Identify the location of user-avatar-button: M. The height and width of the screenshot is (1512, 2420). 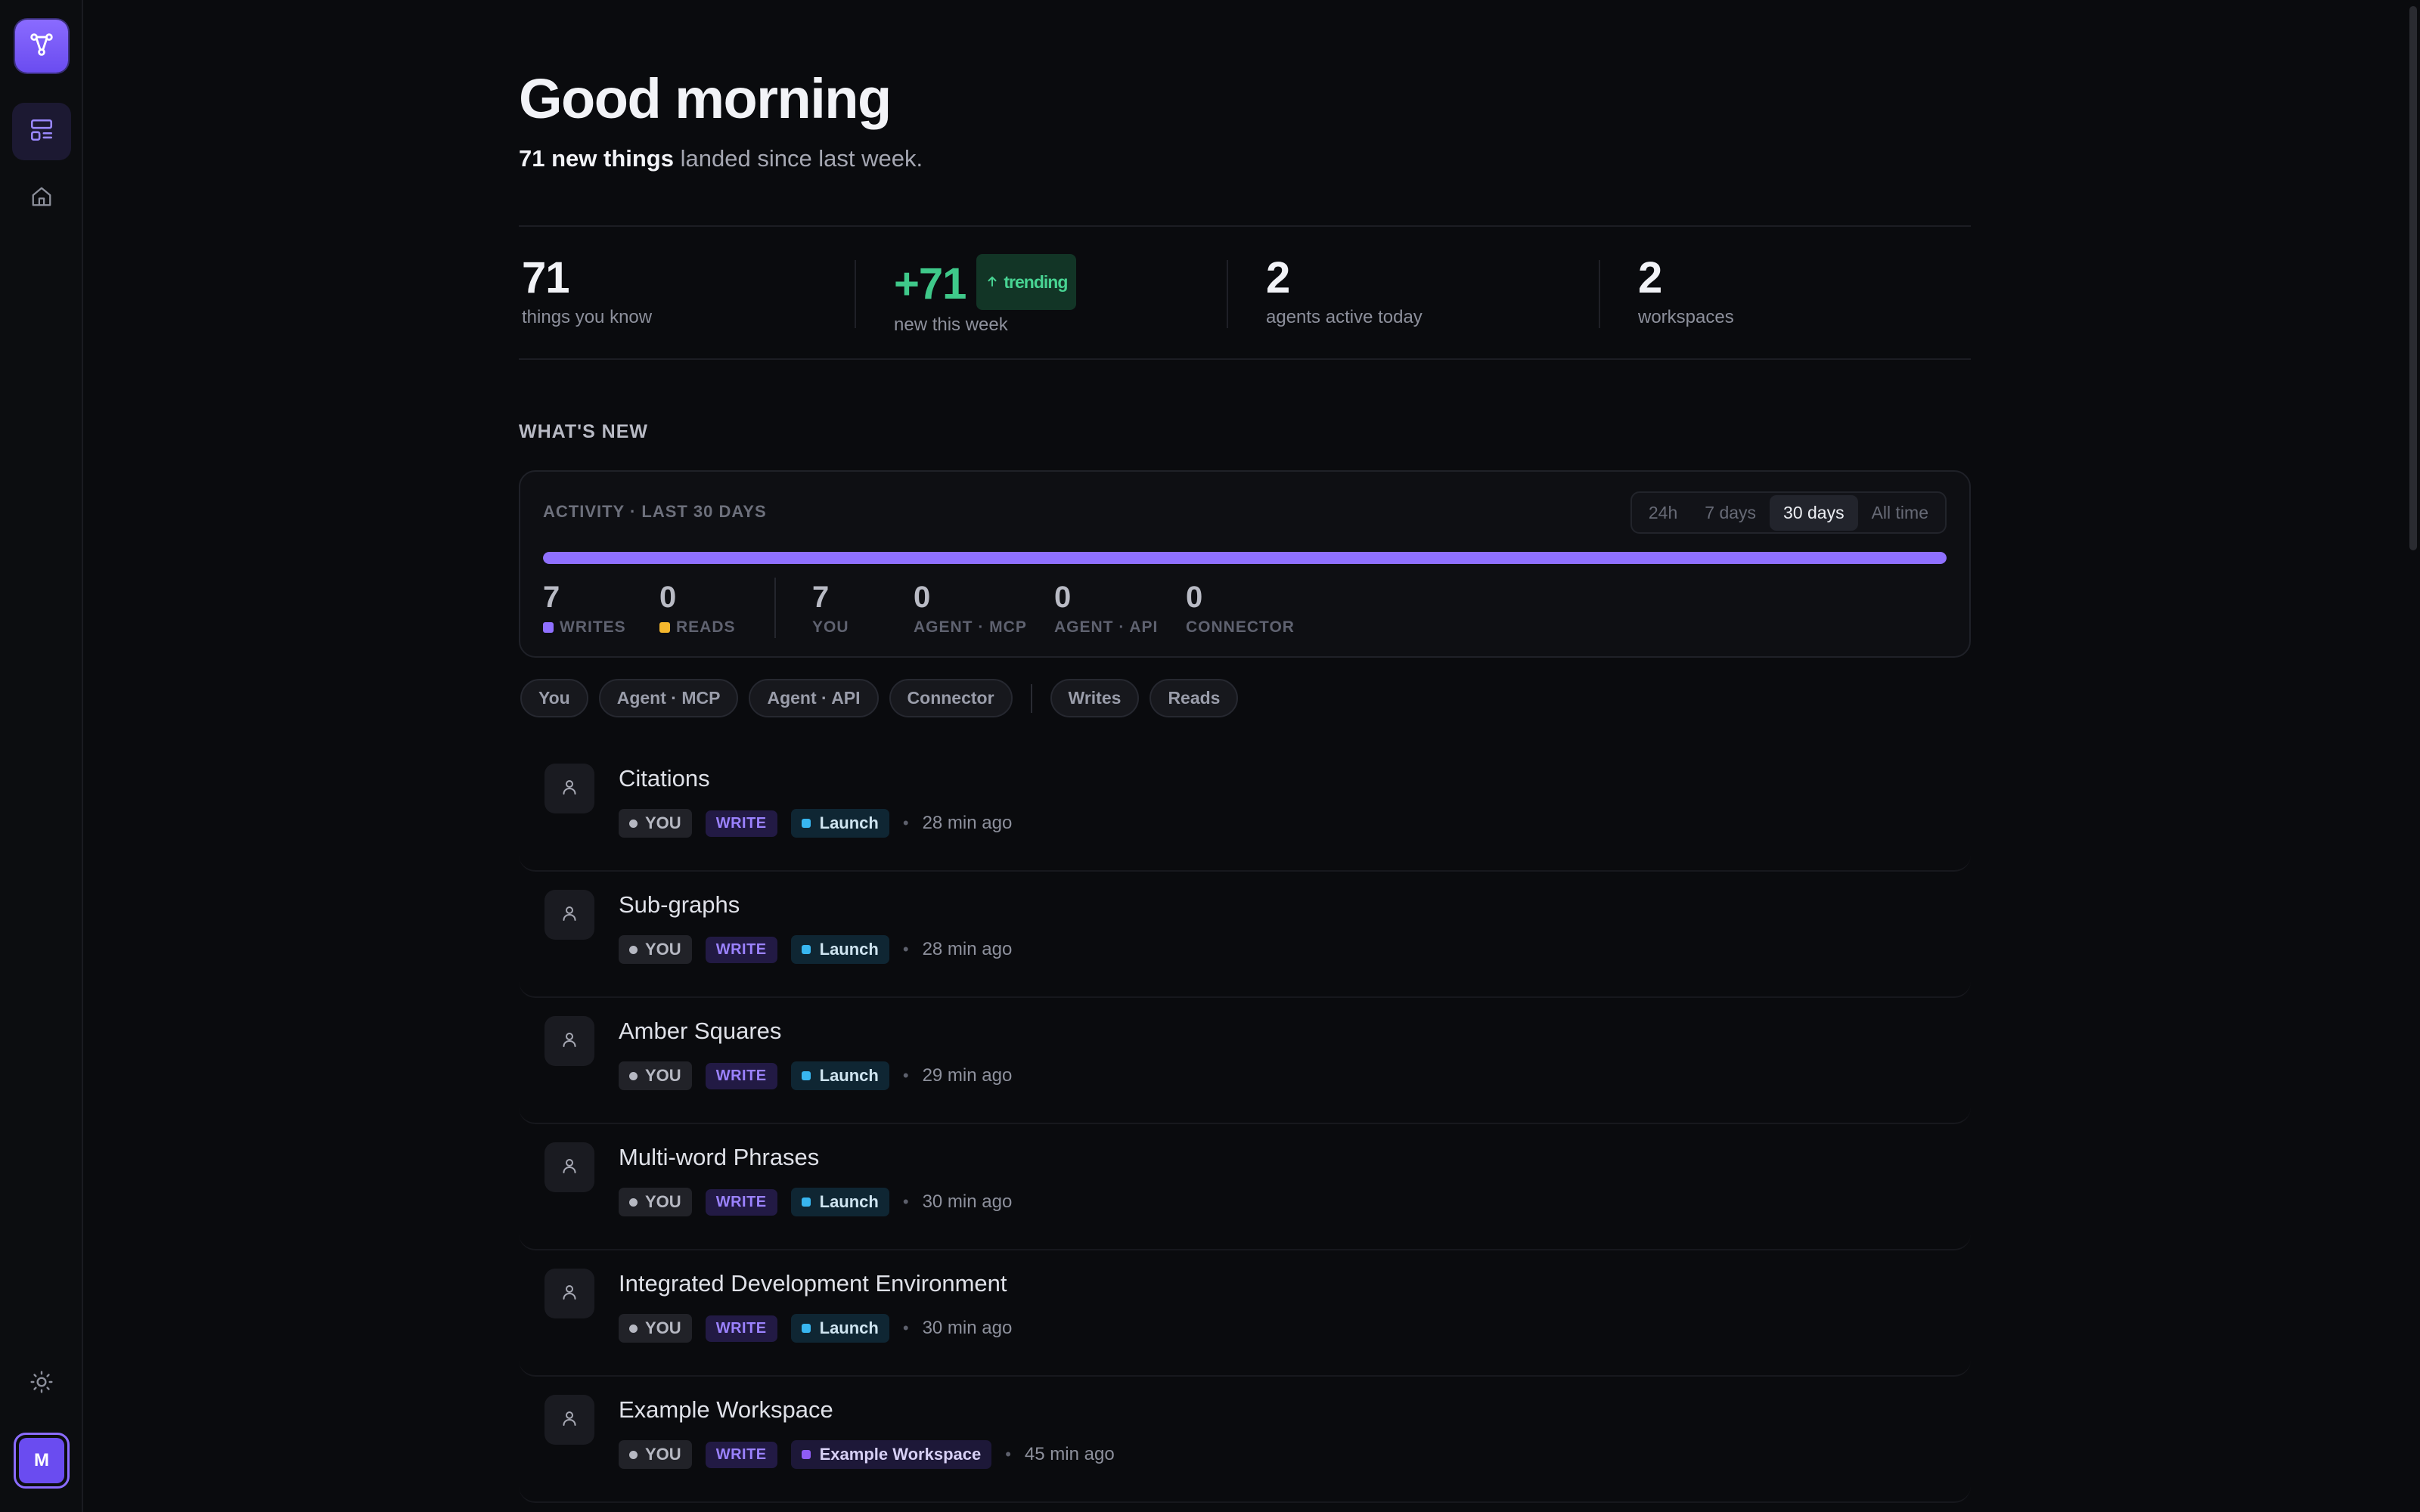
(42, 1461).